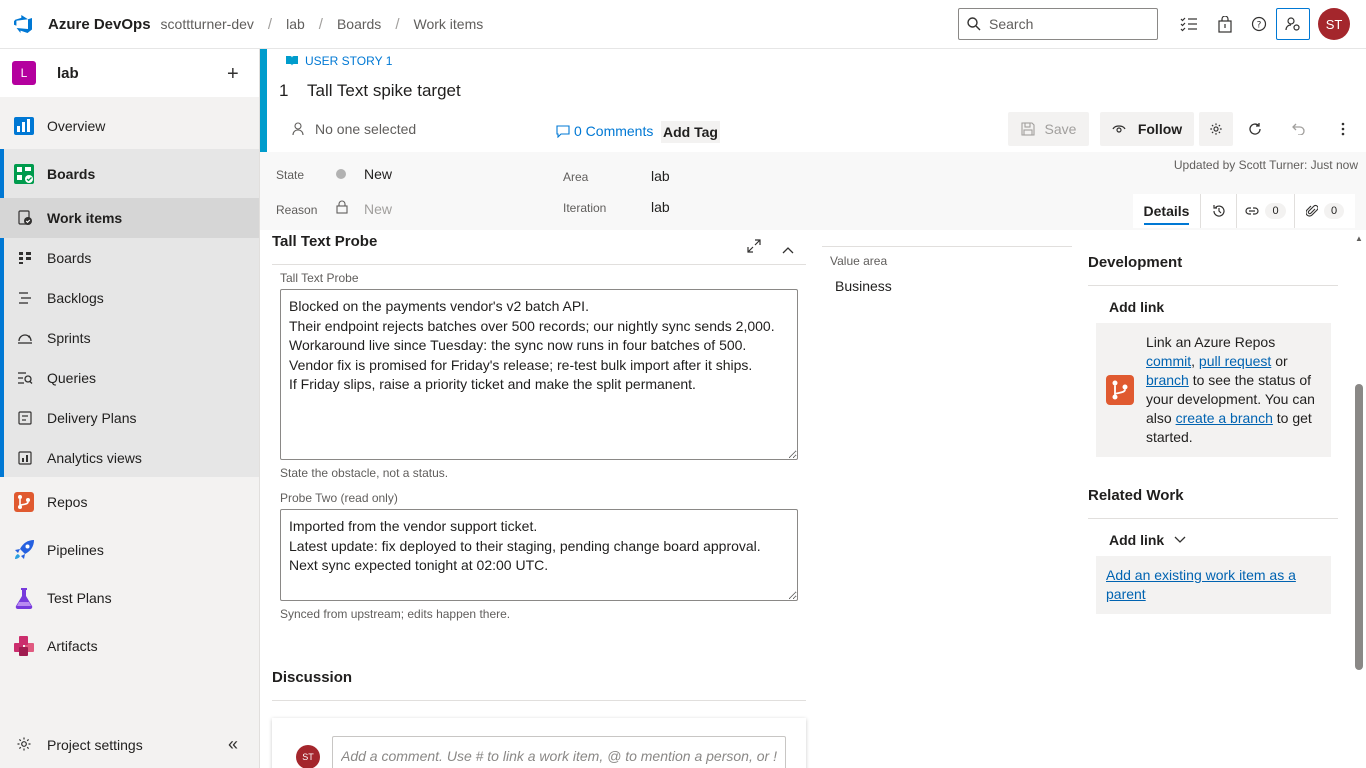 The image size is (1366, 768). Describe the element at coordinates (1193, 361) in the screenshot. I see `development-text-part: ,` at that location.